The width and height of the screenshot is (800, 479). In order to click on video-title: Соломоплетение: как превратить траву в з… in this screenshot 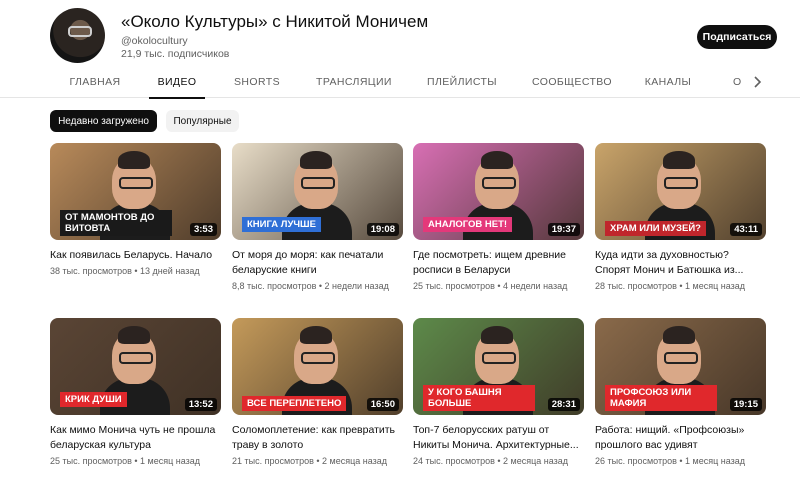, I will do `click(318, 438)`.